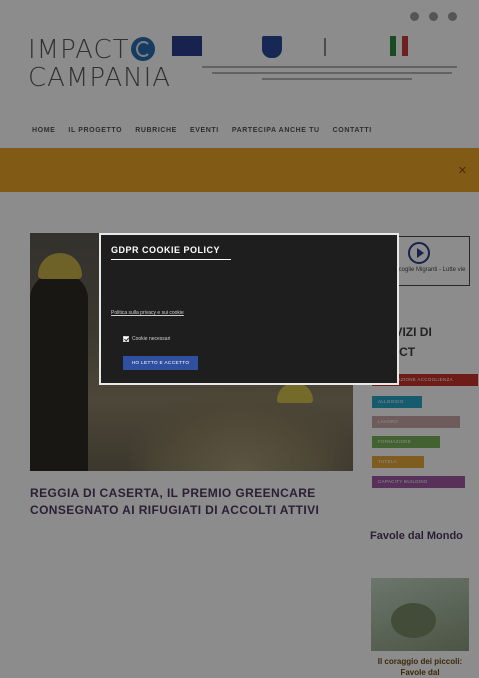  What do you see at coordinates (166, 250) in the screenshot?
I see `modal-title: GDPR COOKIE POLICY` at bounding box center [166, 250].